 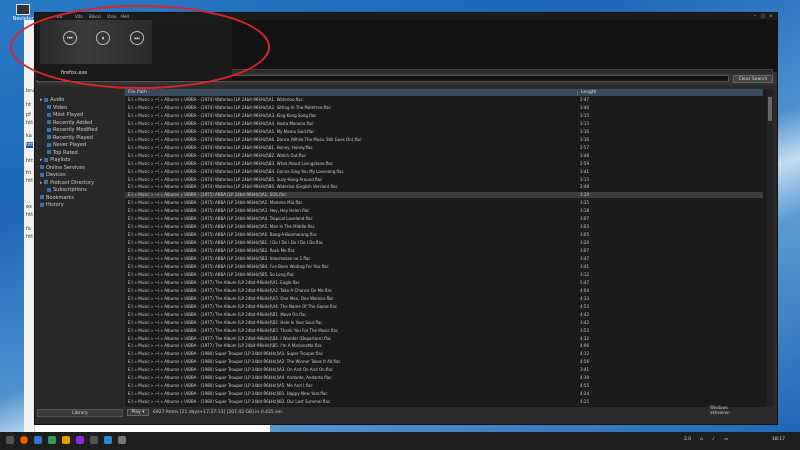 I want to click on minimize-icon: –, so click(x=755, y=16).